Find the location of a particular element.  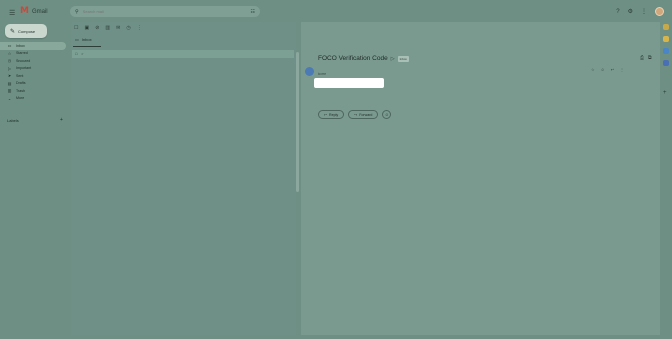

sidebar-item-label: More is located at coordinates (20, 98).